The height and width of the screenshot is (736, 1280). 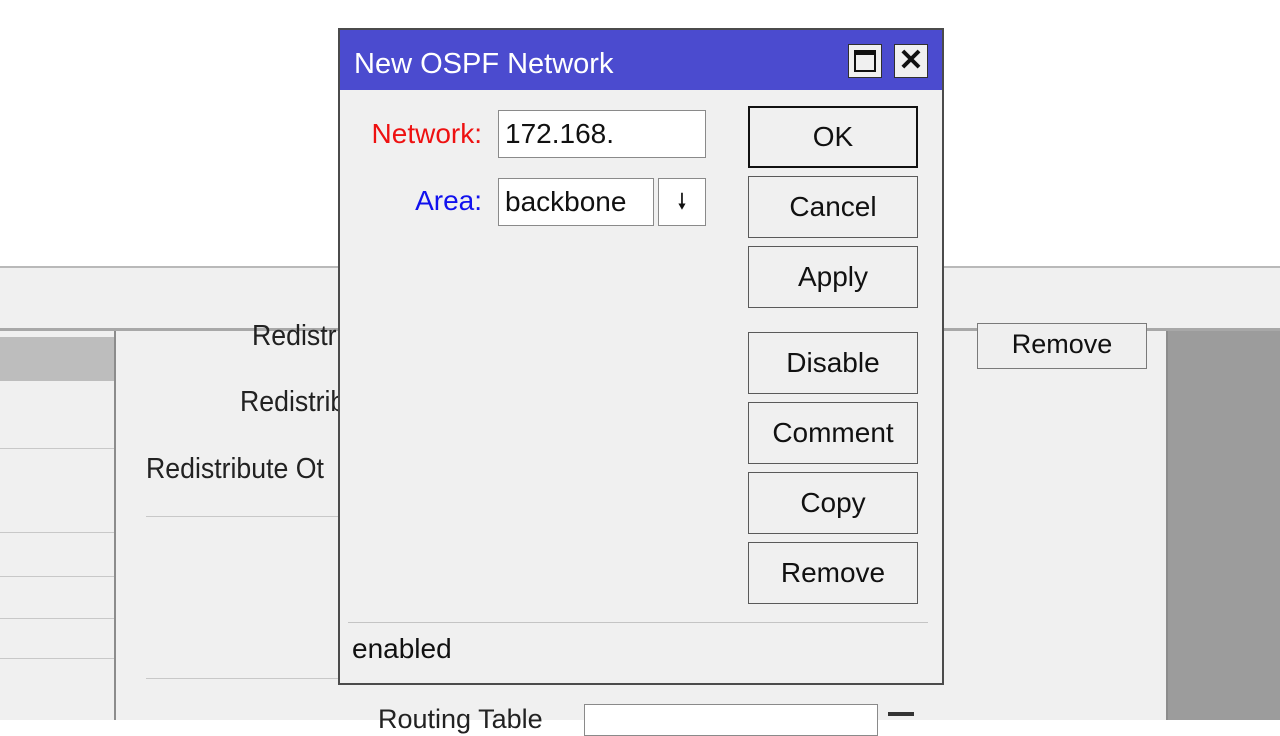 I want to click on close-icon: ✕, so click(x=911, y=60).